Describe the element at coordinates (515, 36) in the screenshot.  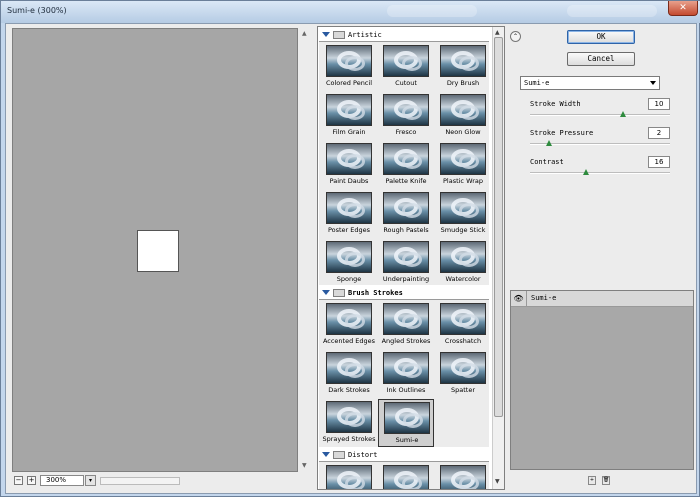
I see `collapse-gallery-button: ⌃` at that location.